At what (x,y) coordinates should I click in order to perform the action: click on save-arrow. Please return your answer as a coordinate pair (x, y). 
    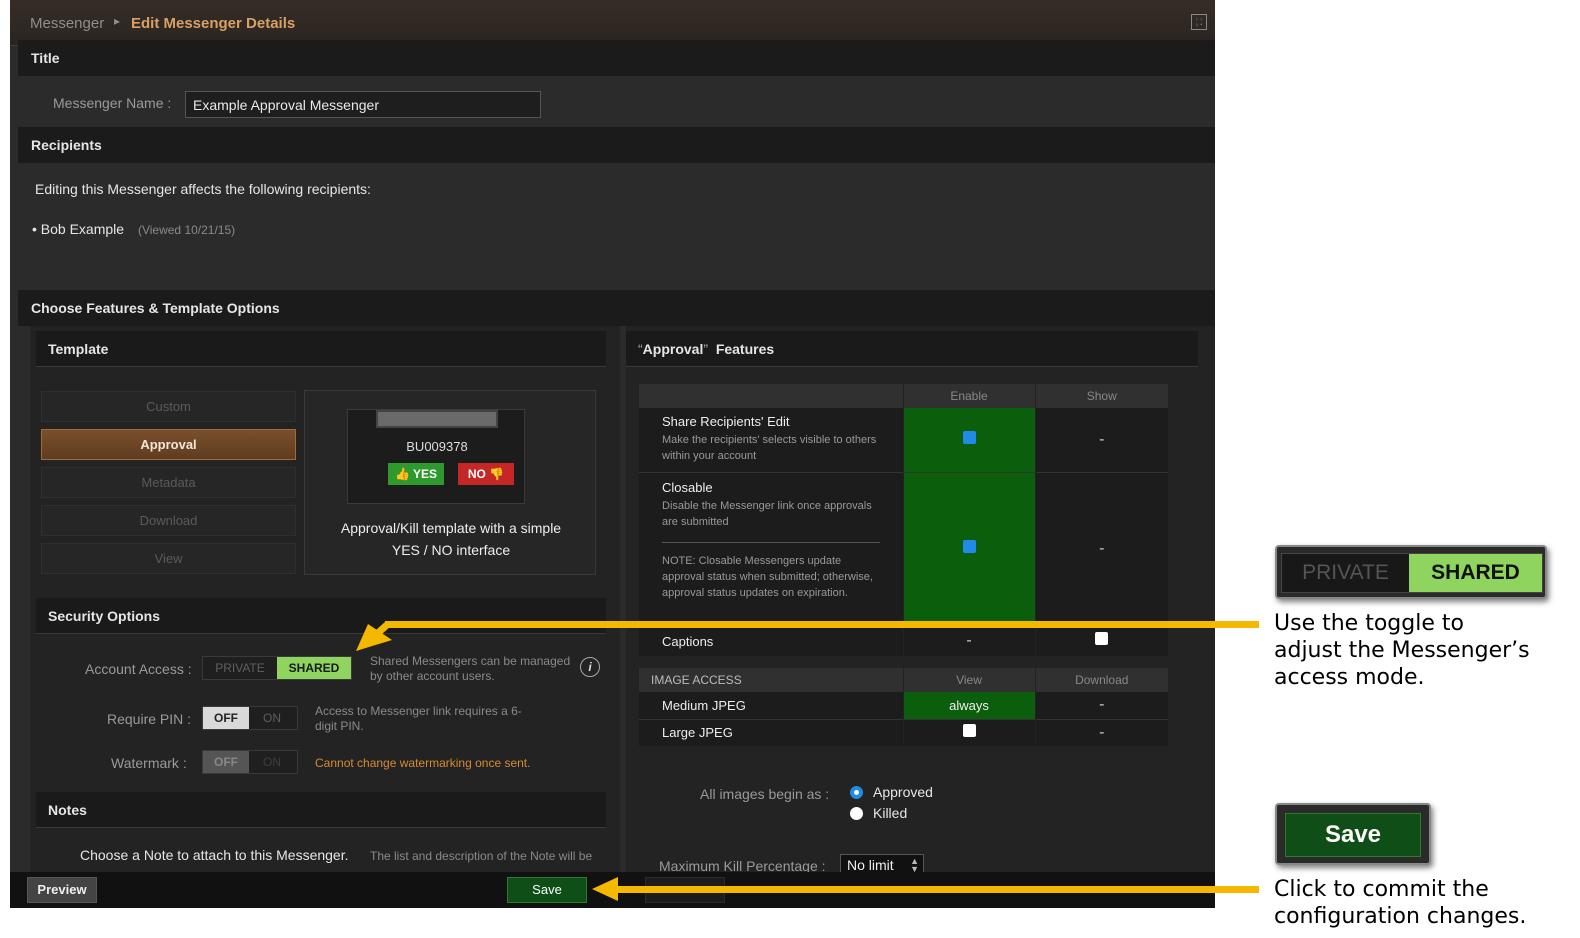
    Looking at the image, I should click on (925, 889).